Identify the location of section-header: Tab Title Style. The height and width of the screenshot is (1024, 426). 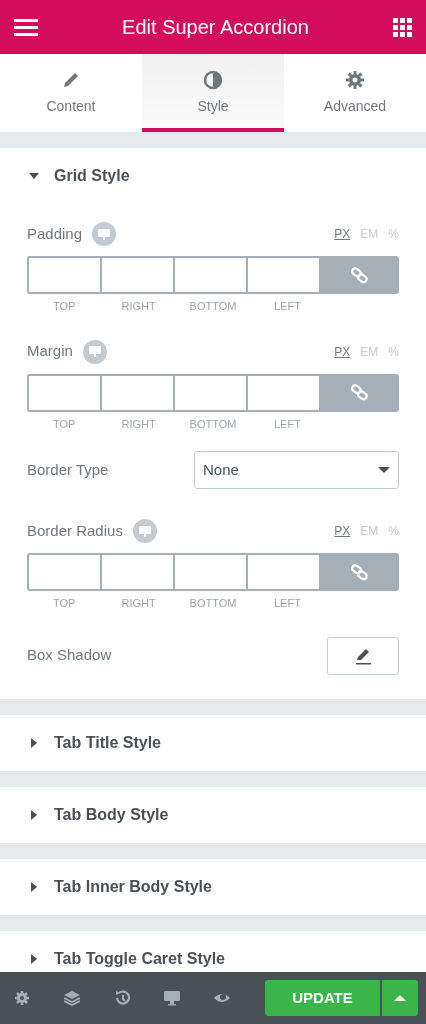
(213, 742).